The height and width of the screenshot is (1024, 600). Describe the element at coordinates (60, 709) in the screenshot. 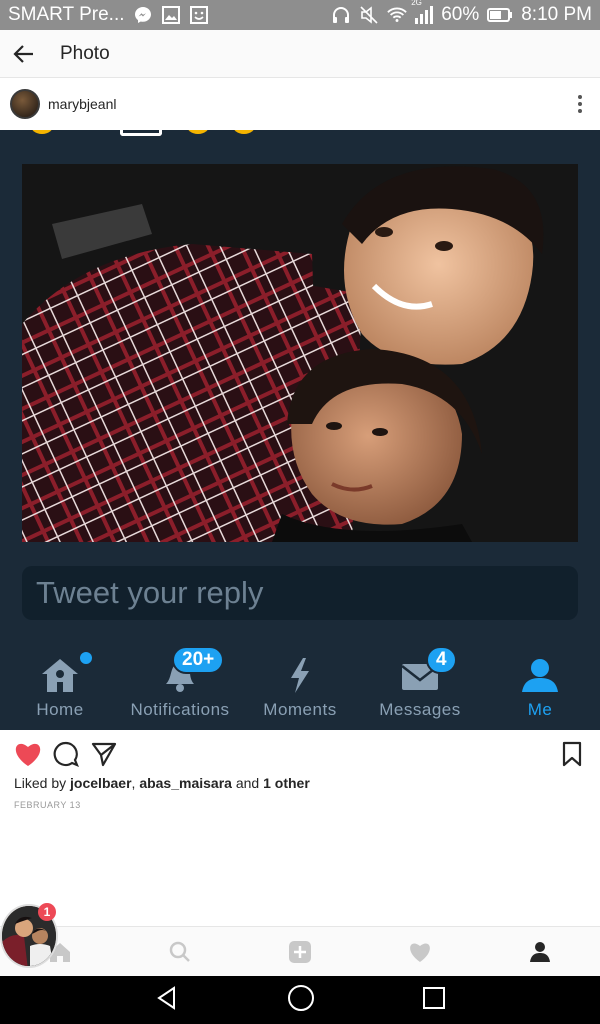

I see `tab-label: Home` at that location.